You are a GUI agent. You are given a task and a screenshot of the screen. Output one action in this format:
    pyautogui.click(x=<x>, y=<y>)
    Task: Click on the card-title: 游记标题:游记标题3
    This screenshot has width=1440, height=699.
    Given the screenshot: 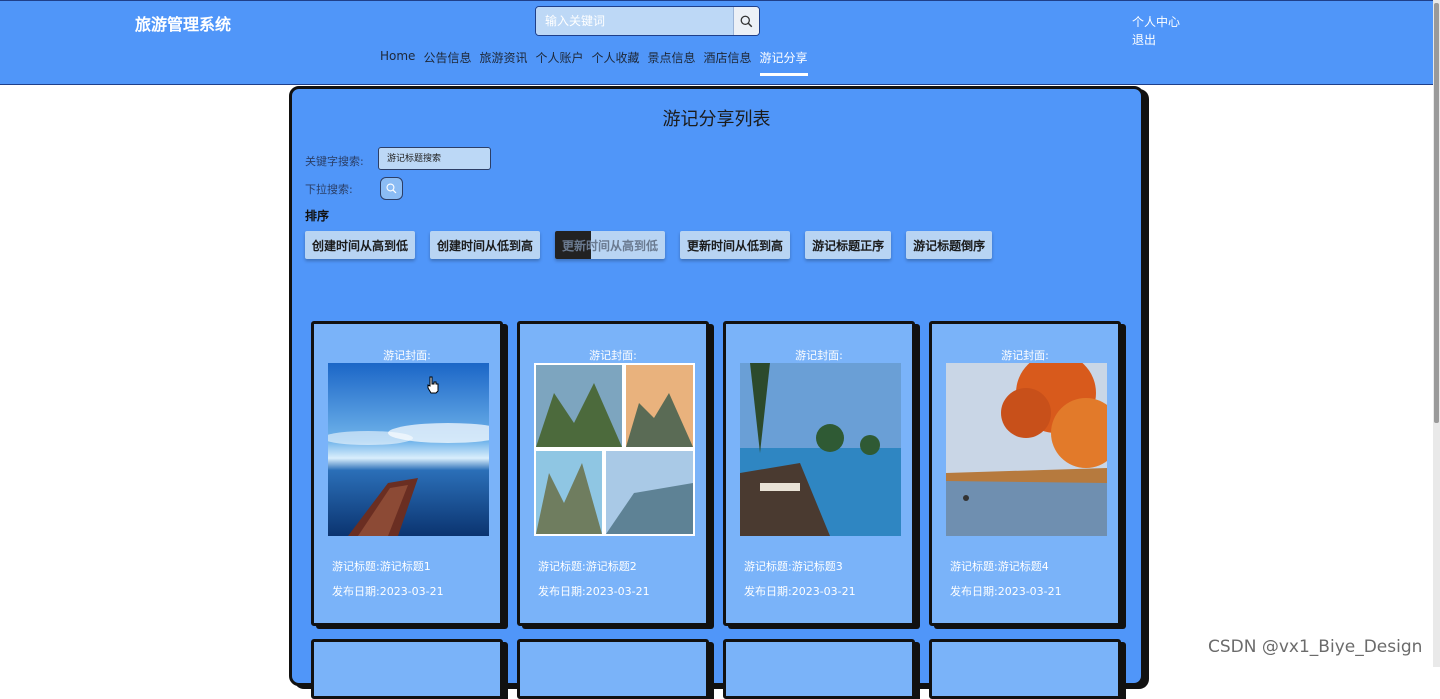 What is the action you would take?
    pyautogui.click(x=793, y=566)
    